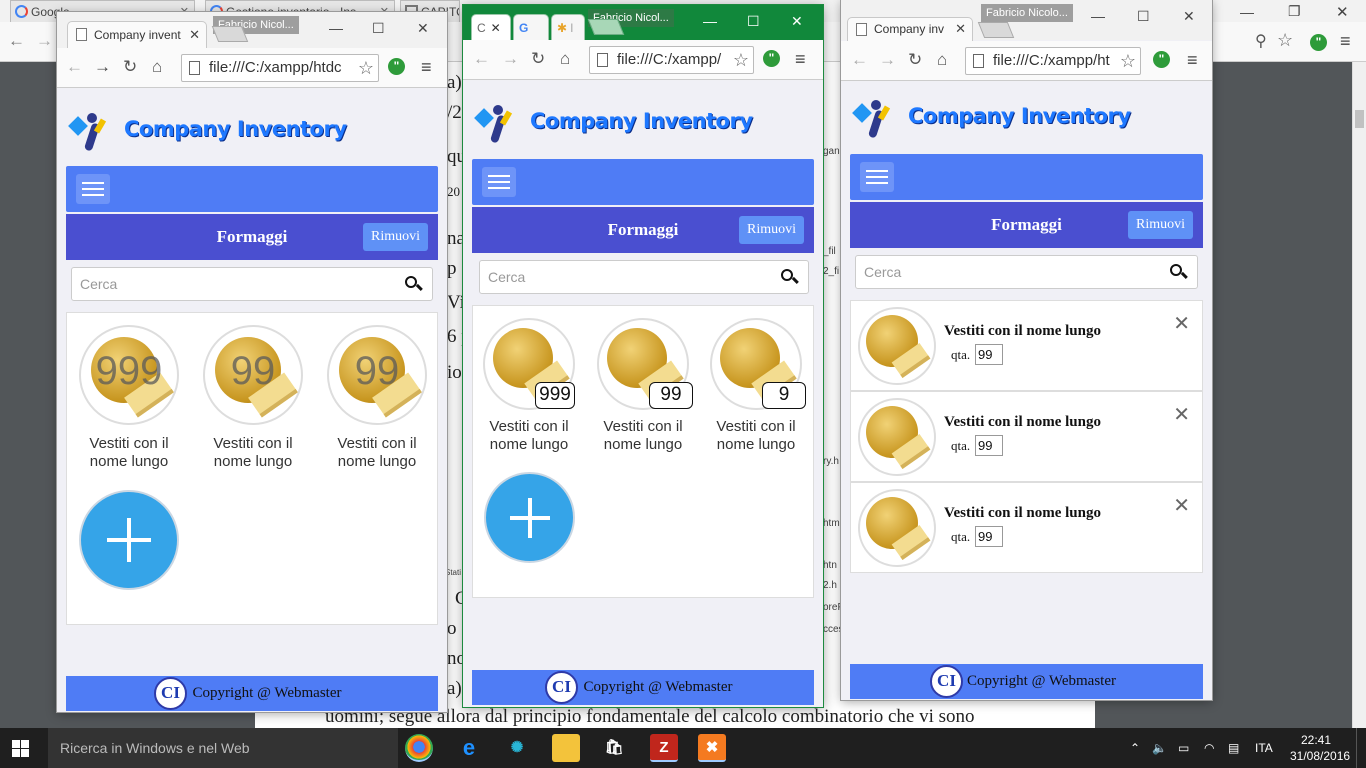 The height and width of the screenshot is (768, 1366). I want to click on chrome-icon, so click(419, 748).